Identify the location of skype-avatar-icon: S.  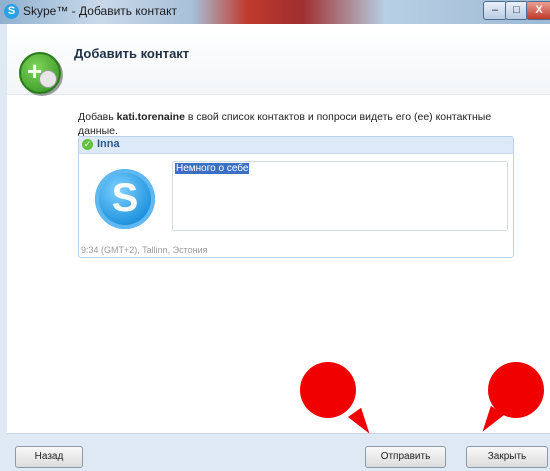
(125, 199).